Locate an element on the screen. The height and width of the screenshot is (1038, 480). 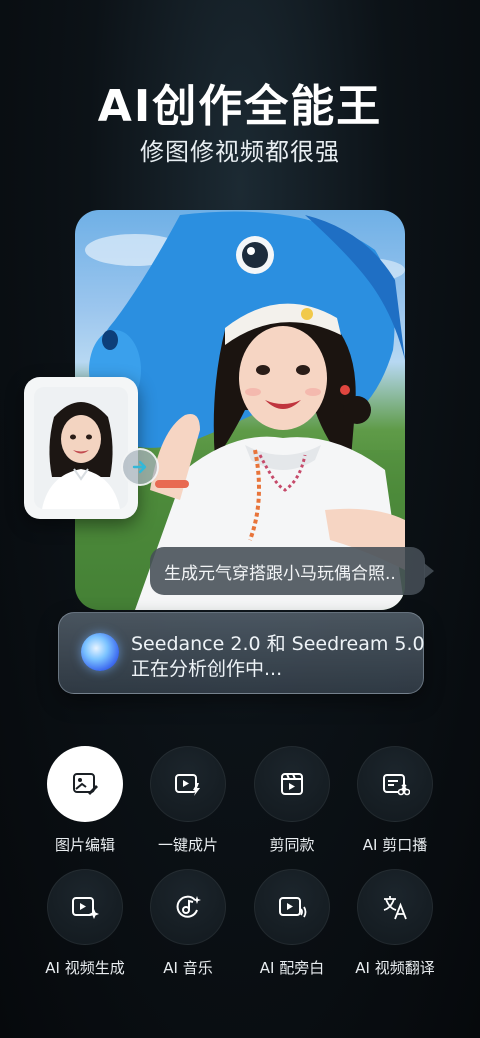
reference-portrait is located at coordinates (81, 448).